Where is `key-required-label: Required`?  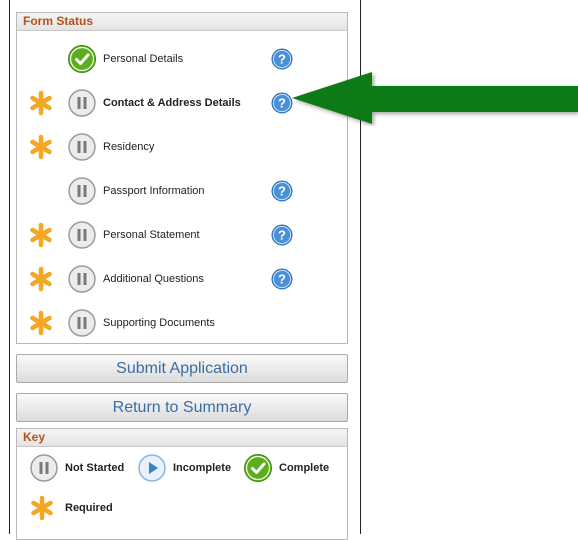
key-required-label: Required is located at coordinates (89, 508).